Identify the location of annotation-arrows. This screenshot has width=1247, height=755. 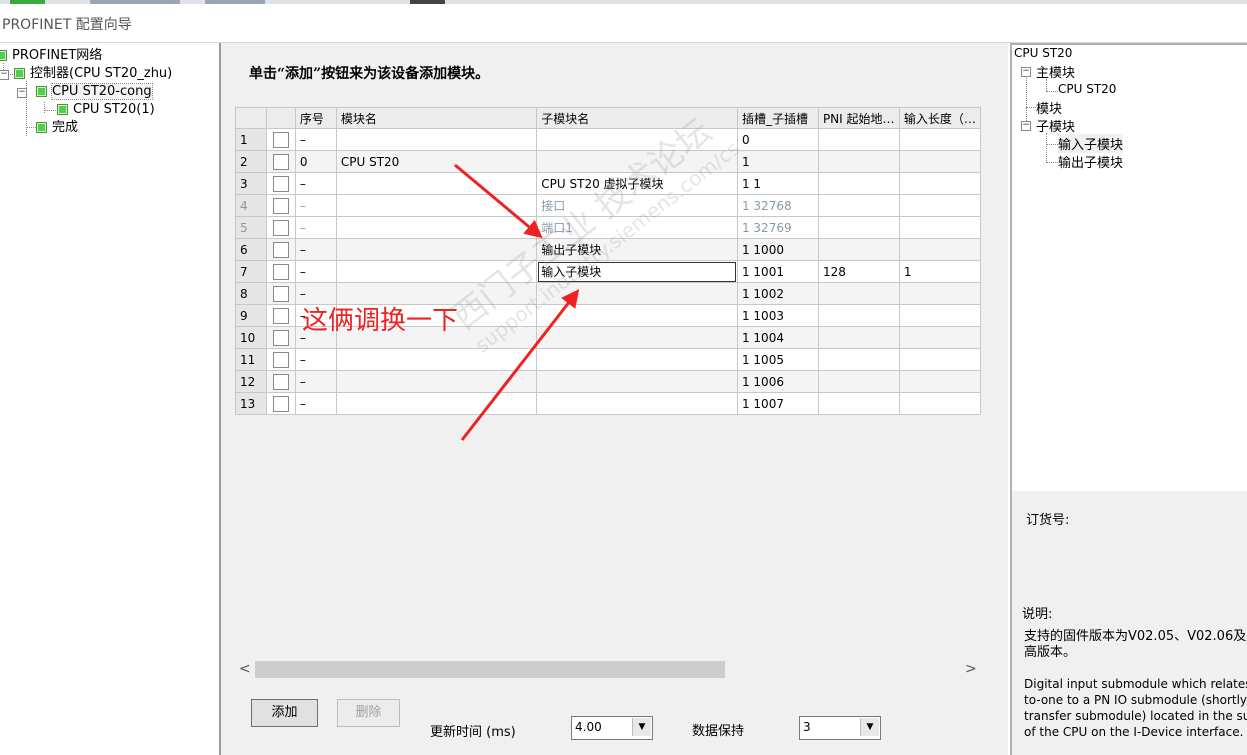
(517, 302).